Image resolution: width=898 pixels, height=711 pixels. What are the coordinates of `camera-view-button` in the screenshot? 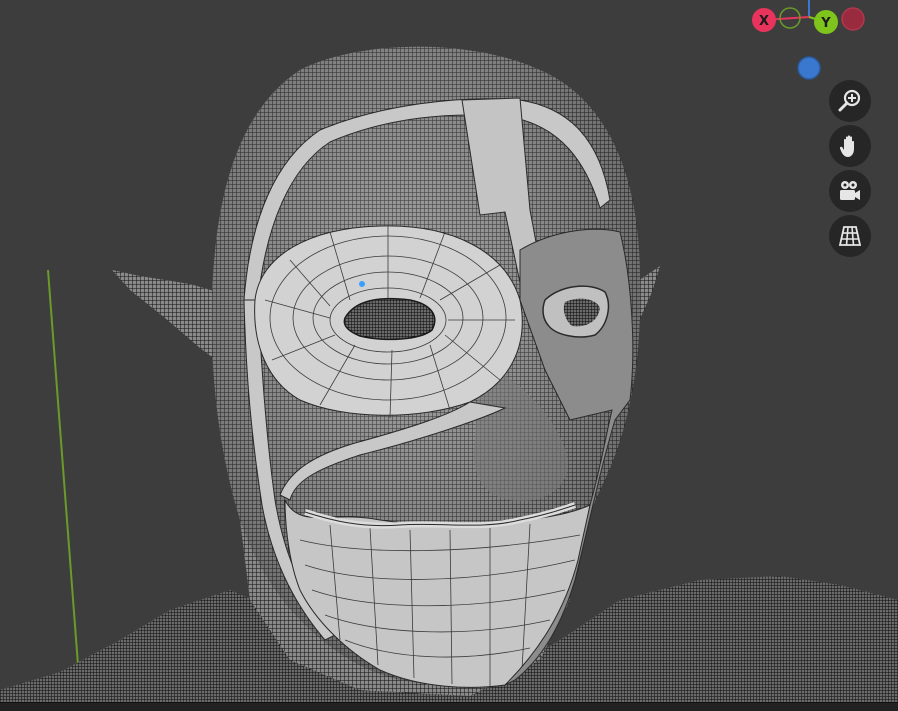 It's located at (850, 191).